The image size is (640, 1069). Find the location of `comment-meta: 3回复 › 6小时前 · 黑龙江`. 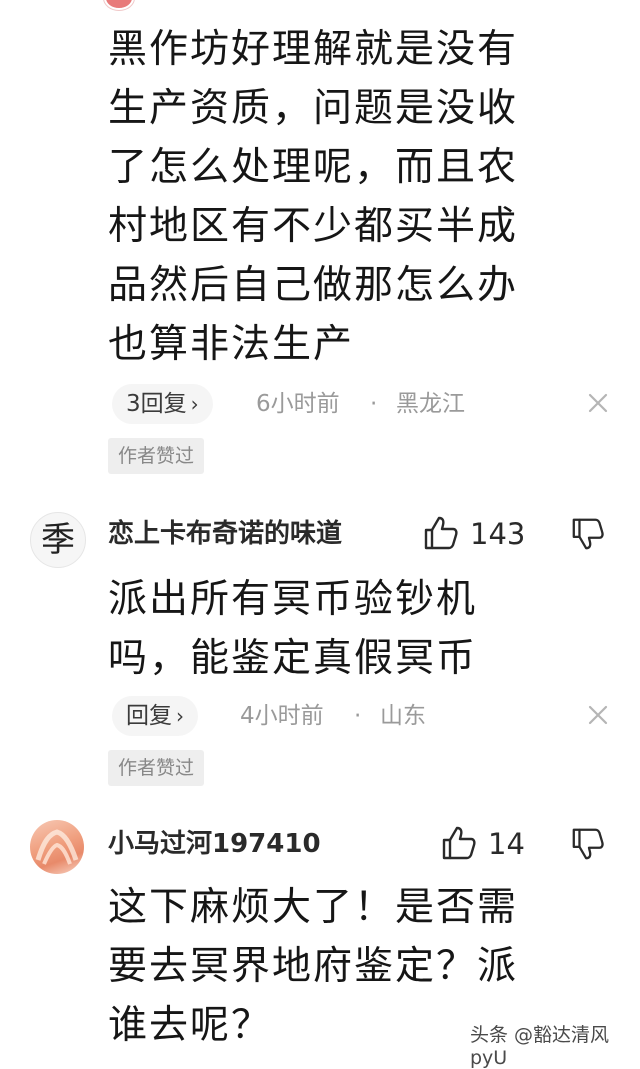

comment-meta: 3回复 › 6小时前 · 黑龙江 is located at coordinates (320, 404).